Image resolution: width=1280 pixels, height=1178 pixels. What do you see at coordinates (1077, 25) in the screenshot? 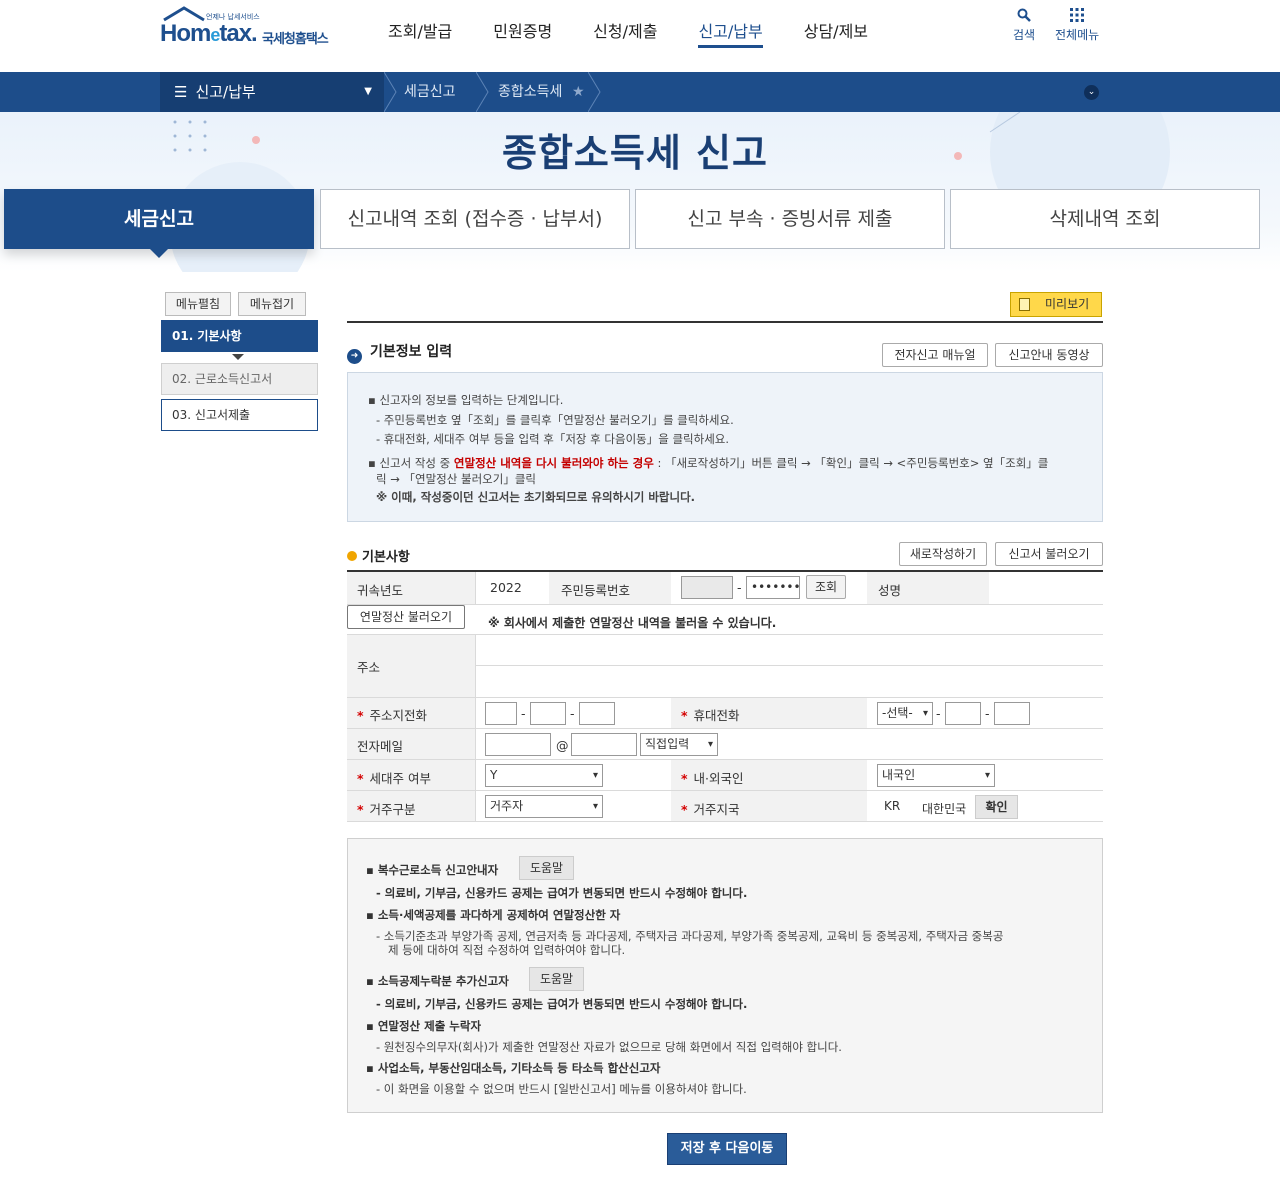
I see `all-menu-button: 전체메뉴` at bounding box center [1077, 25].